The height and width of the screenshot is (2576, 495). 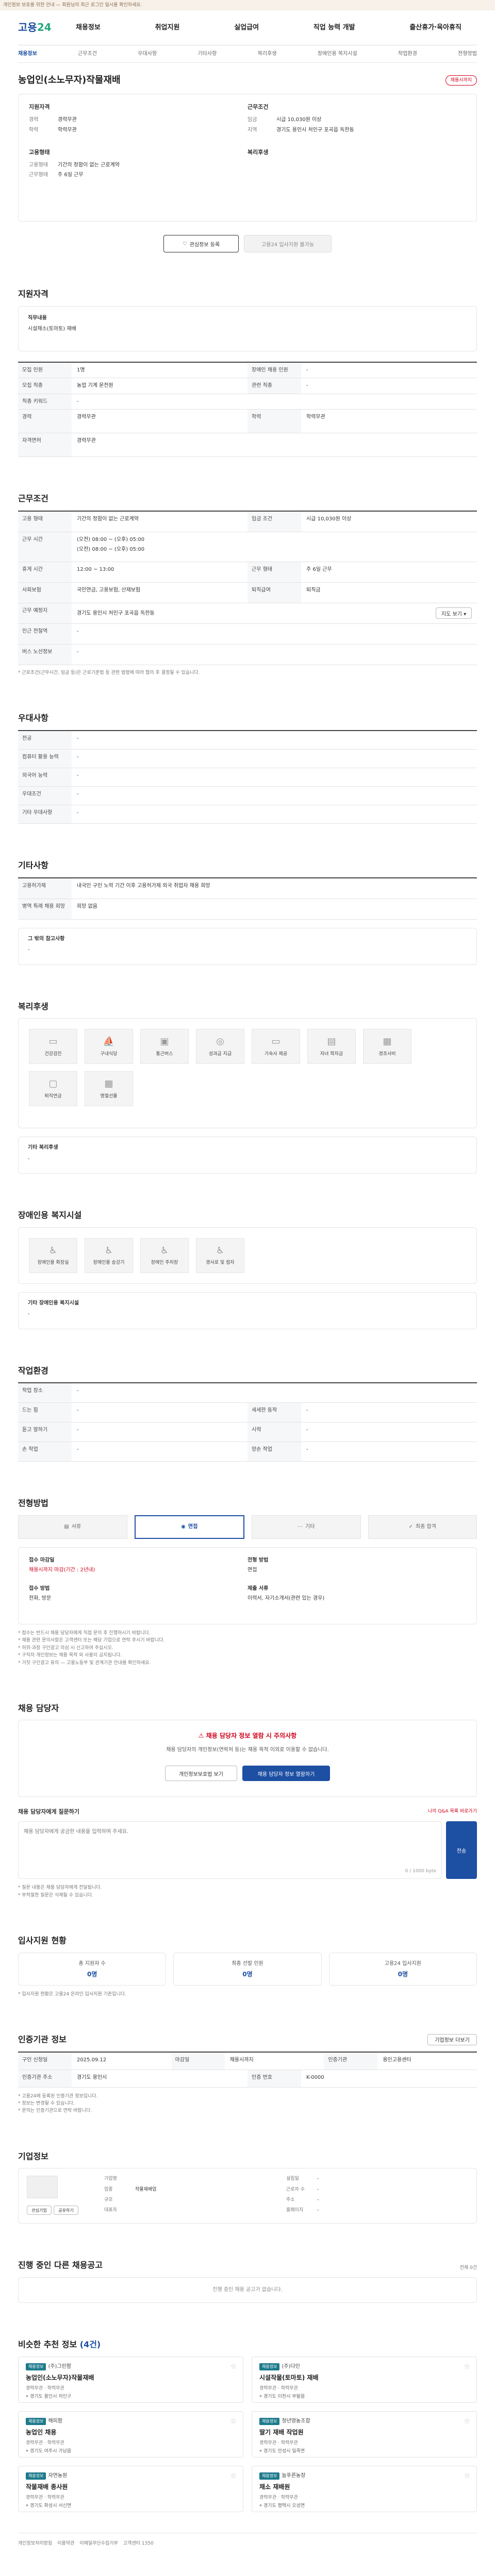 What do you see at coordinates (261, 2451) in the screenshot?
I see `pin-icon: ⌖` at bounding box center [261, 2451].